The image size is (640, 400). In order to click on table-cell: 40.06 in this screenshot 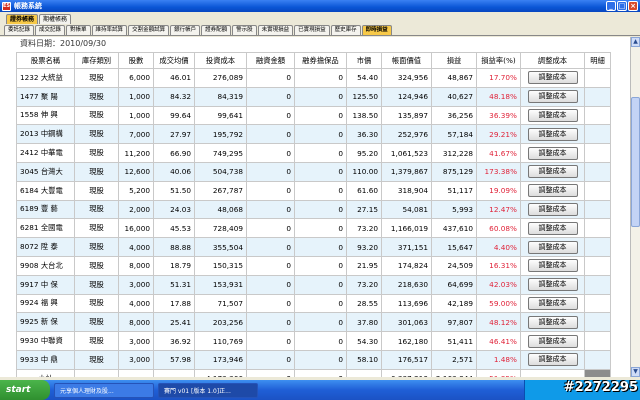, I will do `click(174, 171)`.